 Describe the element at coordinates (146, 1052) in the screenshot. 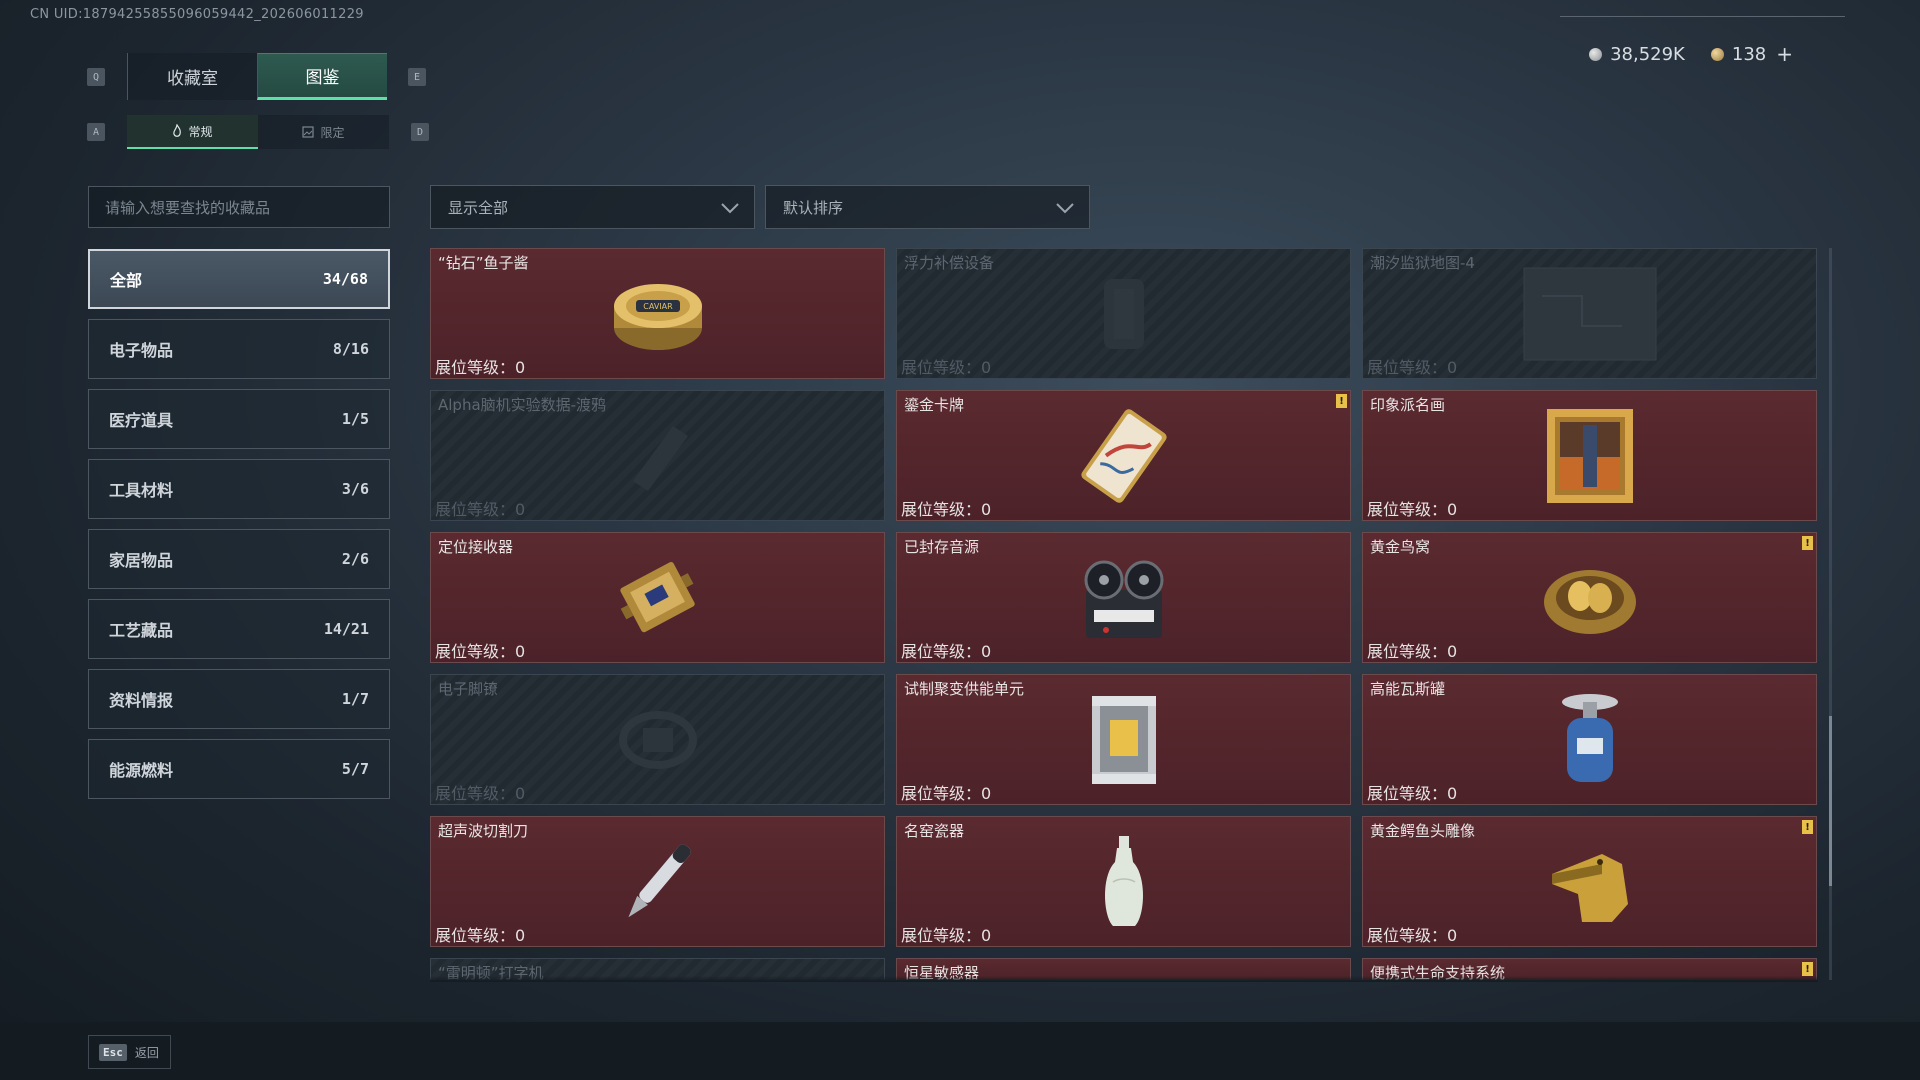

I see `back-label: 返回` at that location.